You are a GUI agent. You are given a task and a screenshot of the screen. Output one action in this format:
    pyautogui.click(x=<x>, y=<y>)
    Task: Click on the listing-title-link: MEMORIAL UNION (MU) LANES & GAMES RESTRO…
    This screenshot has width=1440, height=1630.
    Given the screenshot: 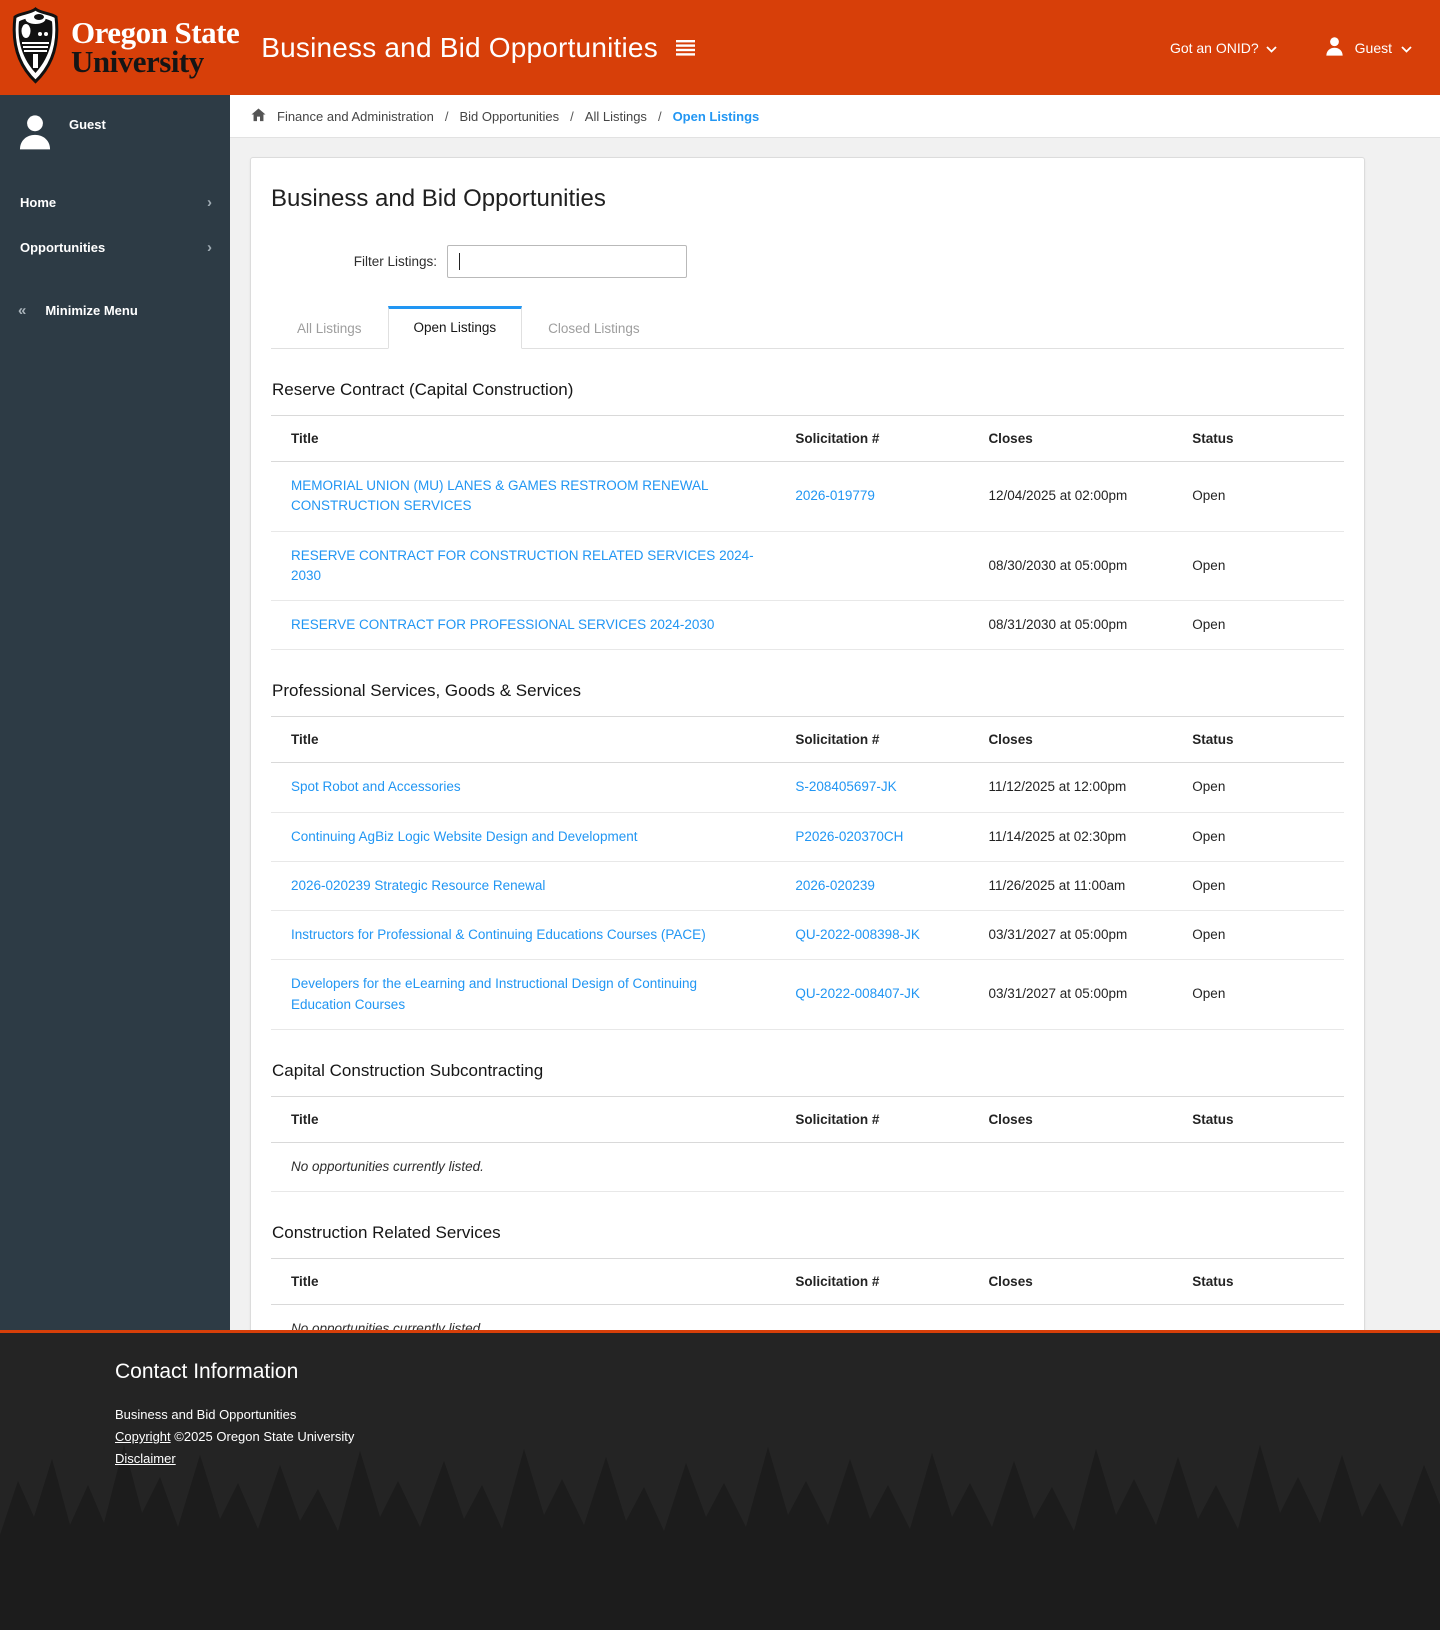 What is the action you would take?
    pyautogui.click(x=499, y=495)
    